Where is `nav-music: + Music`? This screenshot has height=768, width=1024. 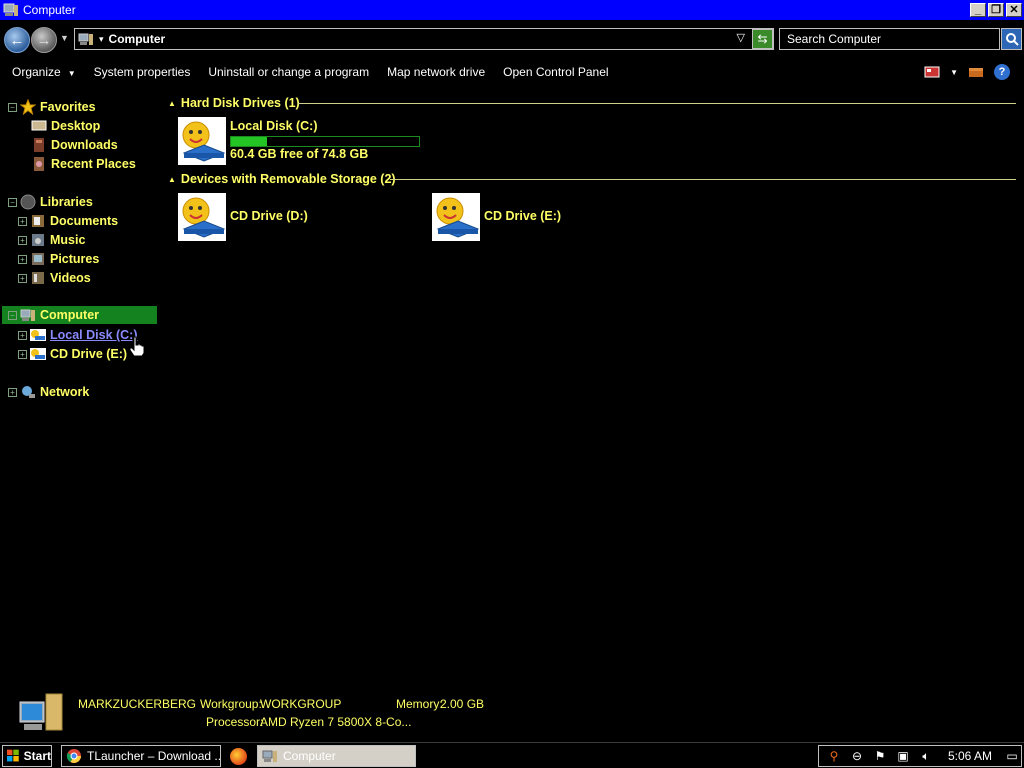 nav-music: + Music is located at coordinates (51, 240).